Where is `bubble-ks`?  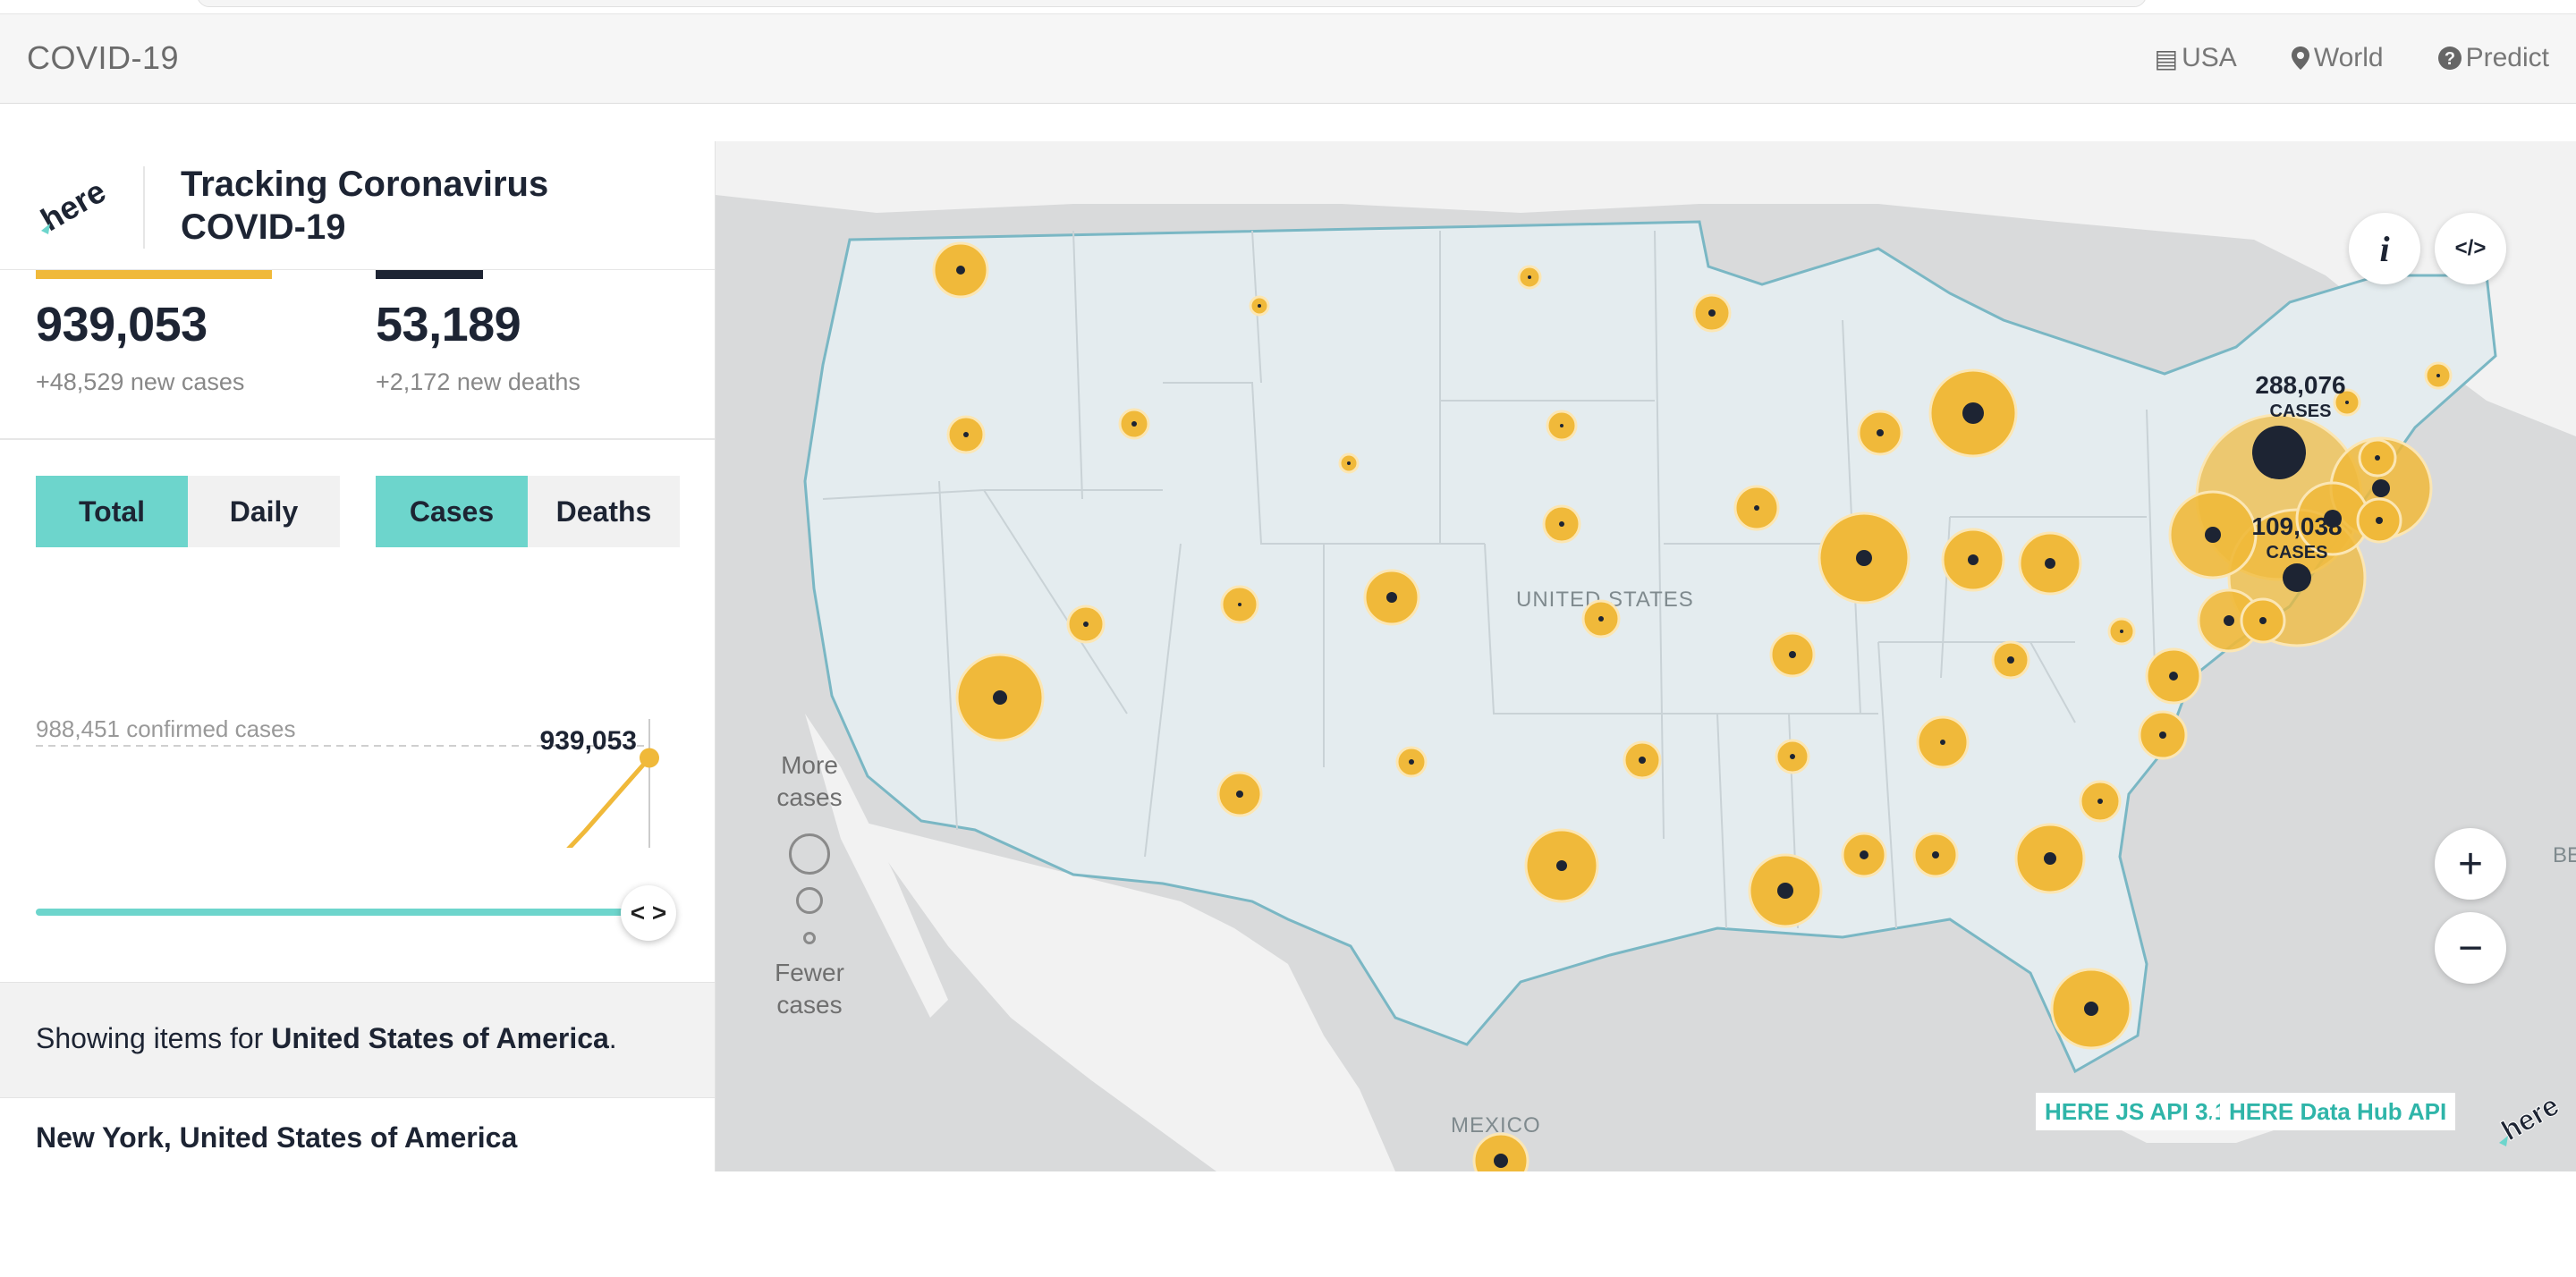
bubble-ks is located at coordinates (1601, 618).